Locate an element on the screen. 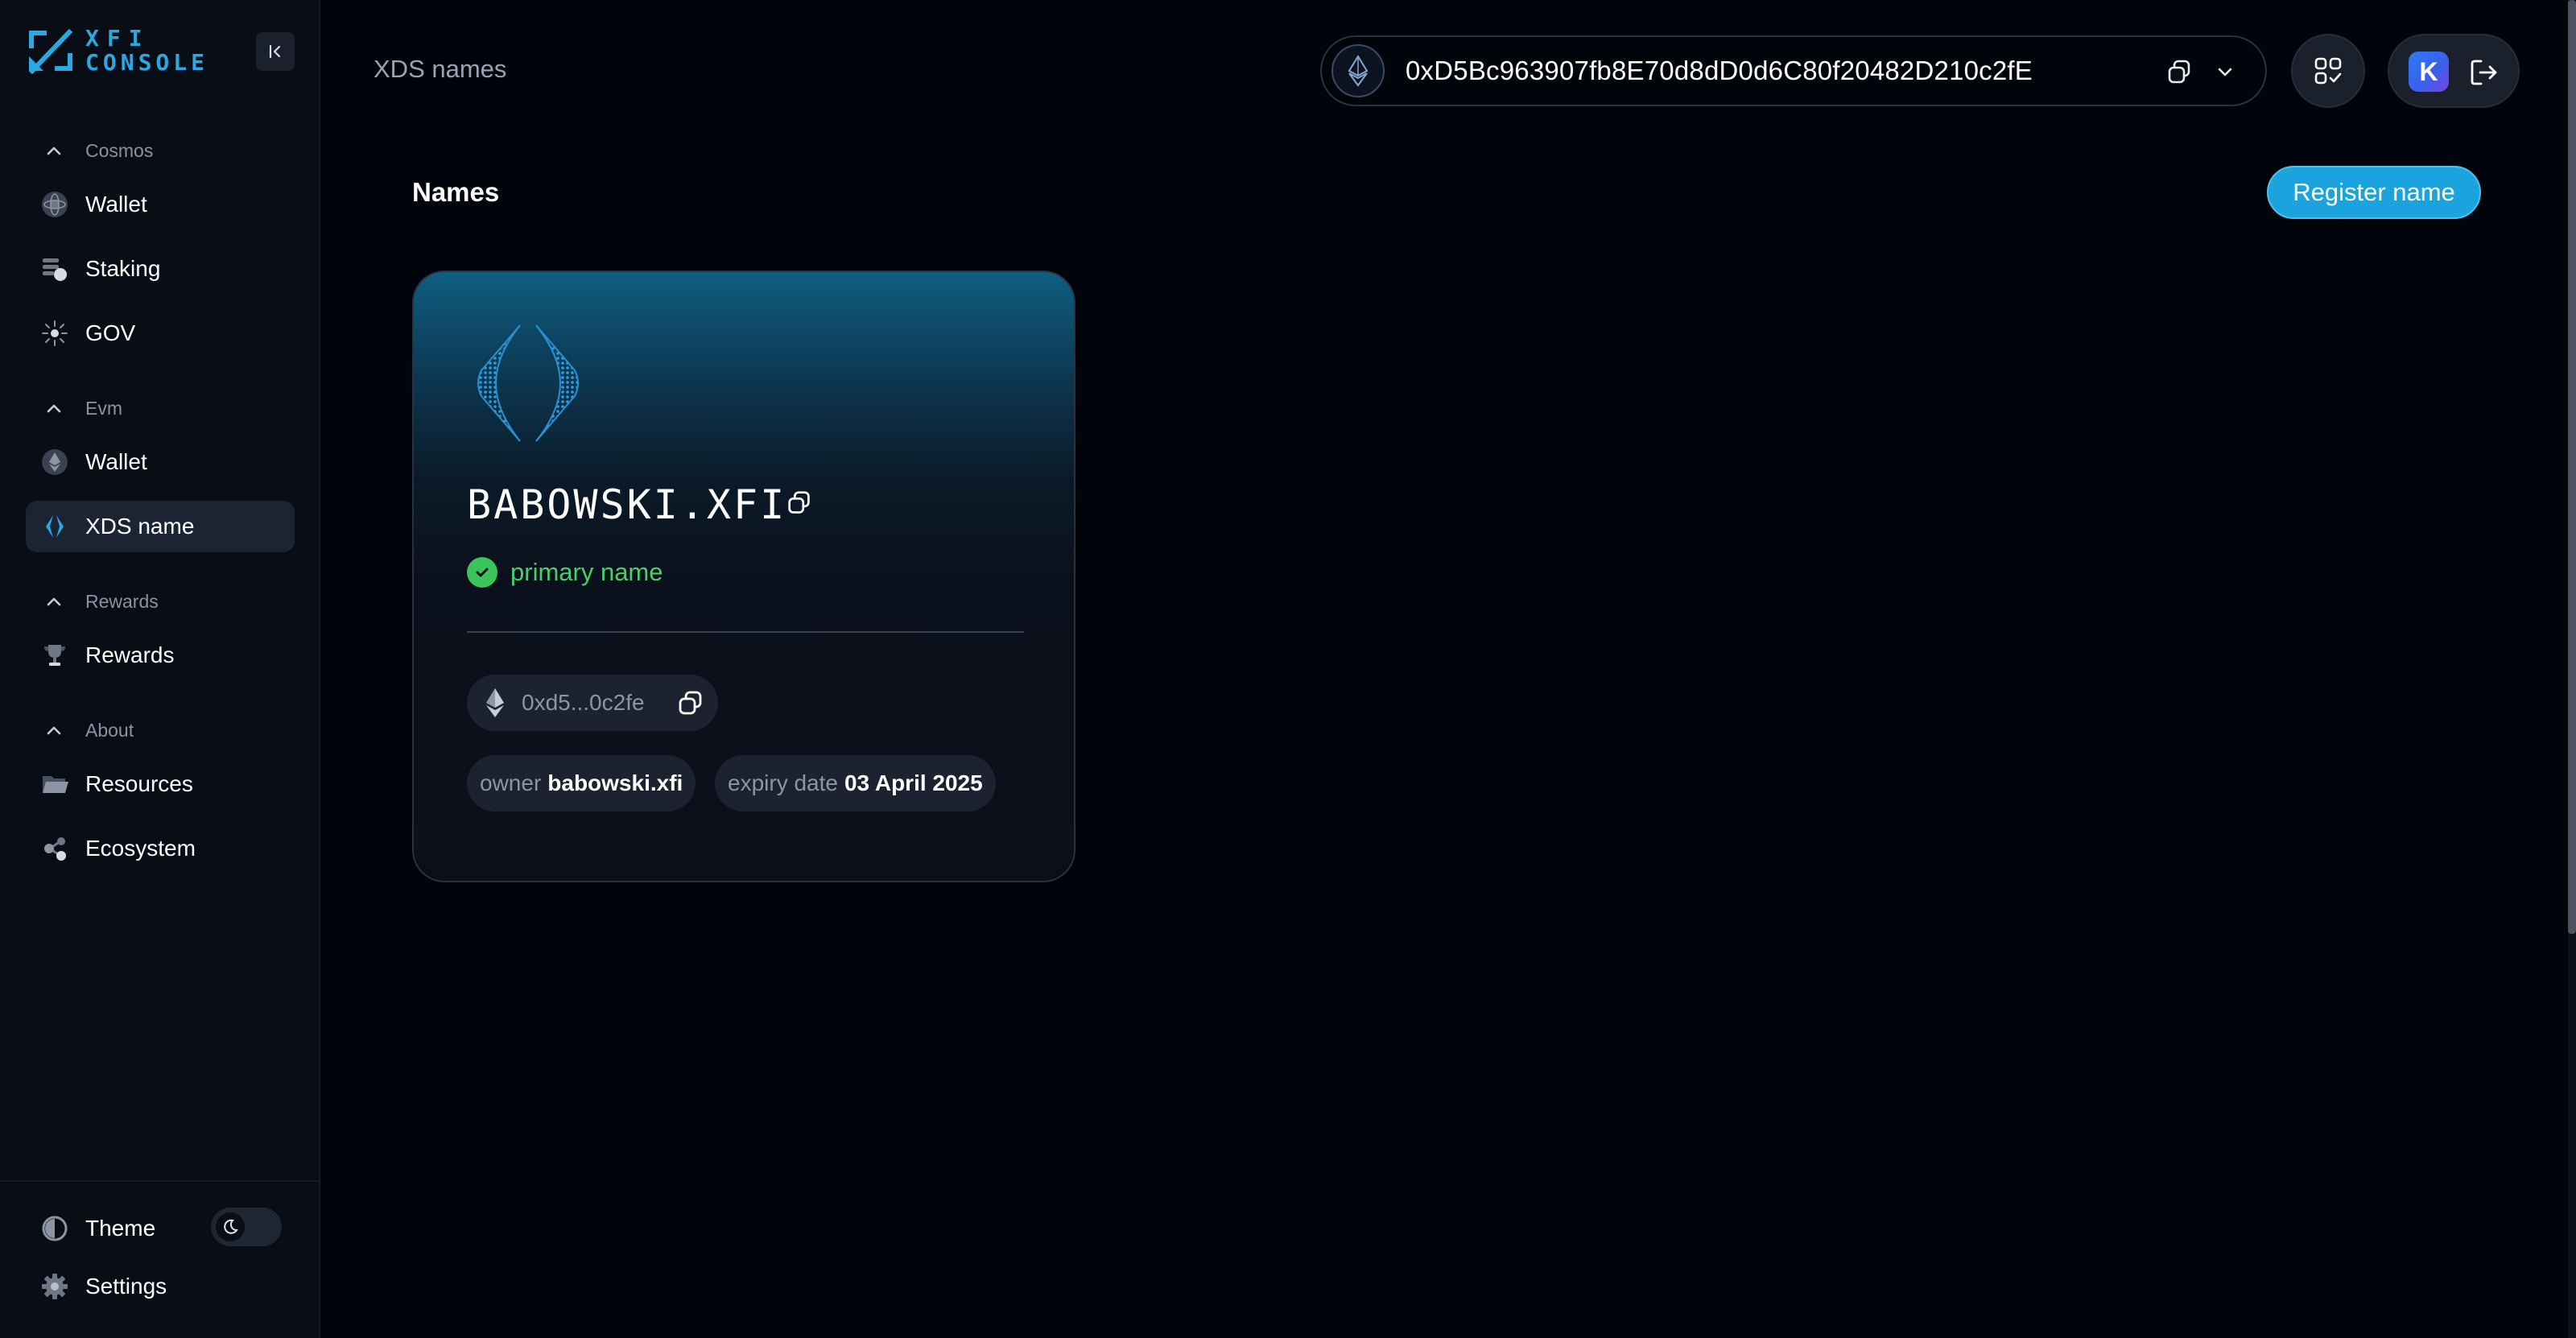  sidebar-item-settings: Settings is located at coordinates (160, 1286).